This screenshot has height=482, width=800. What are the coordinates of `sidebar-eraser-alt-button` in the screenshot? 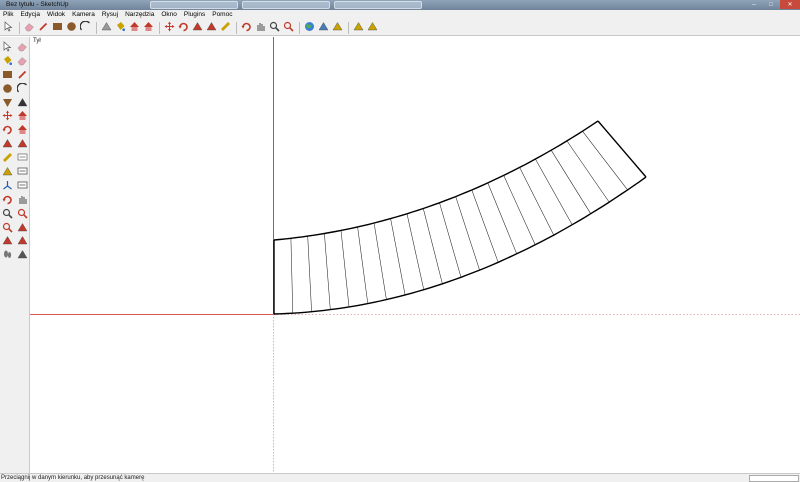 It's located at (22, 61).